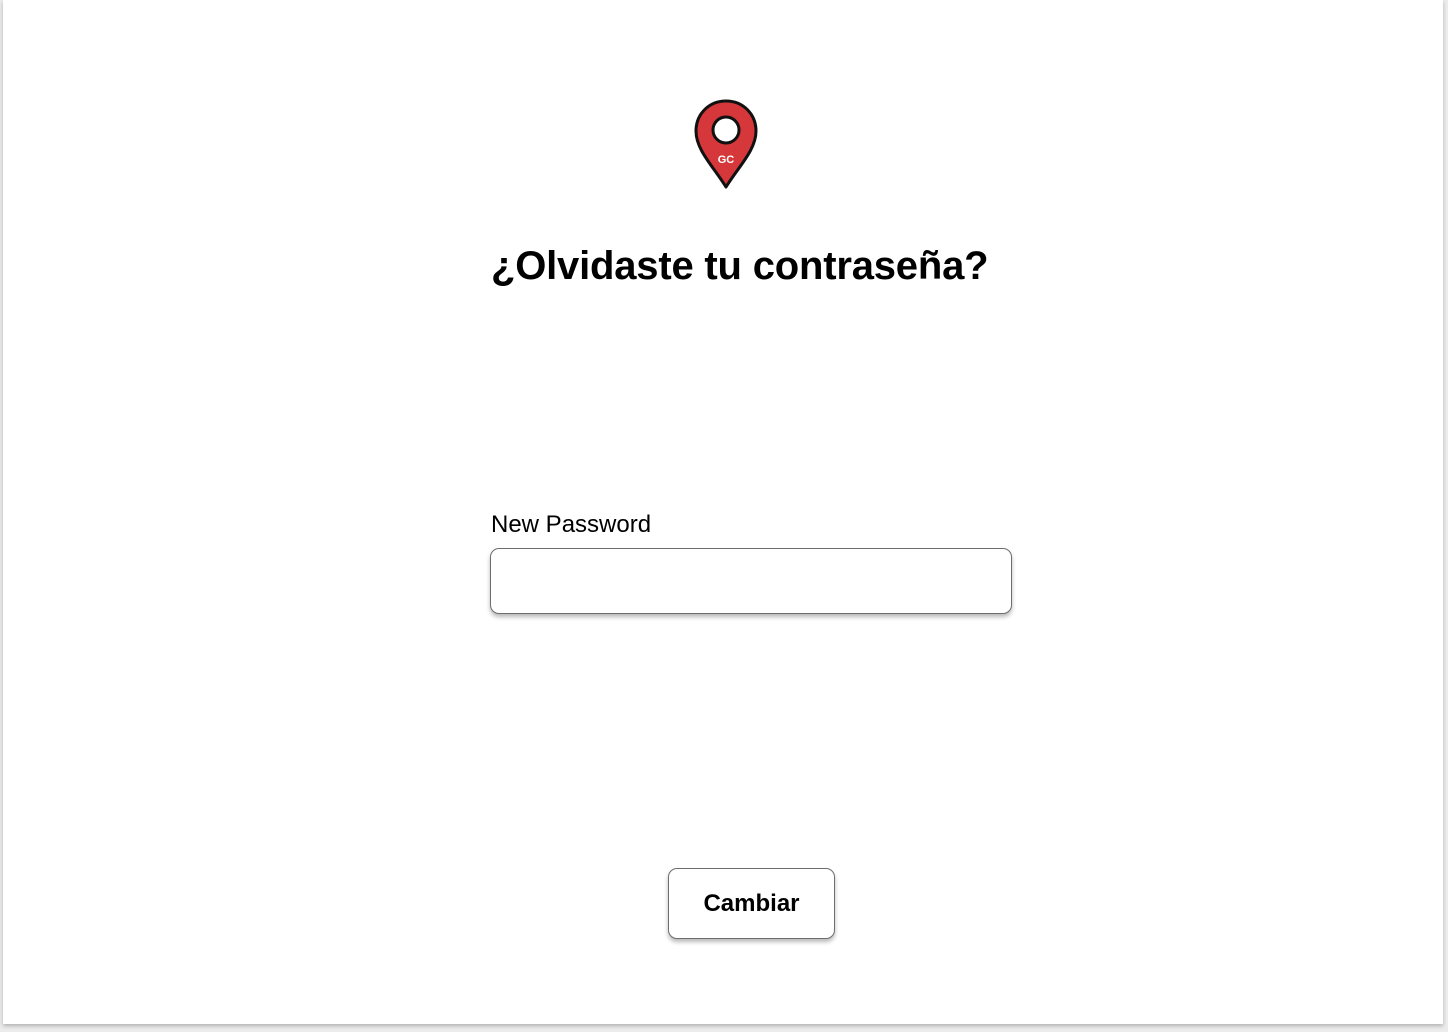  Describe the element at coordinates (751, 903) in the screenshot. I see `cambiar-button: Cambiar` at that location.